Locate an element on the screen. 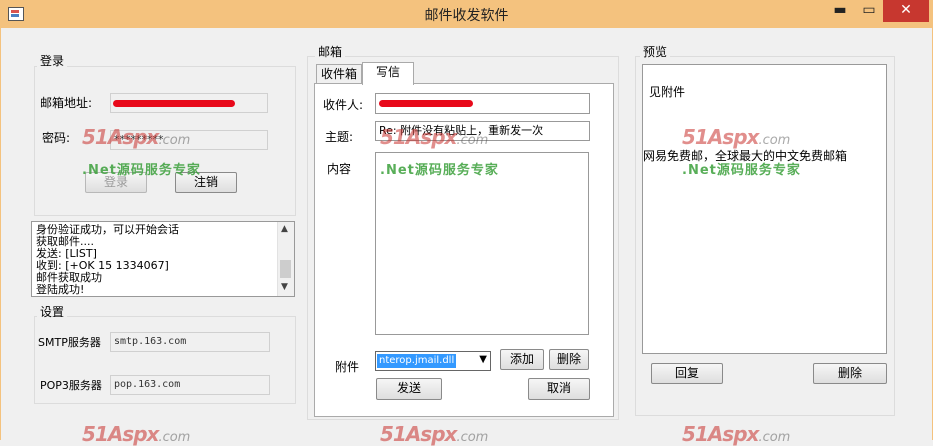 The width and height of the screenshot is (933, 446). pop3-field: pop.163.com is located at coordinates (190, 385).